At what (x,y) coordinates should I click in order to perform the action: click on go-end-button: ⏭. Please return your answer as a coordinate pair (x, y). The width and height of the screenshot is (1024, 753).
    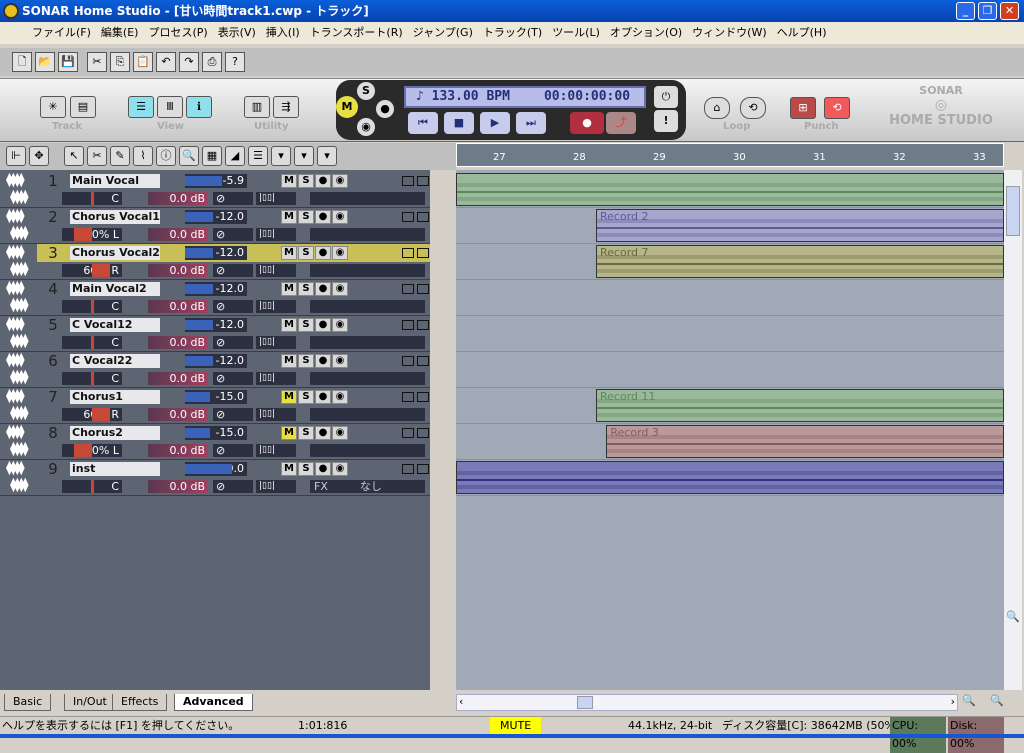
    Looking at the image, I should click on (531, 123).